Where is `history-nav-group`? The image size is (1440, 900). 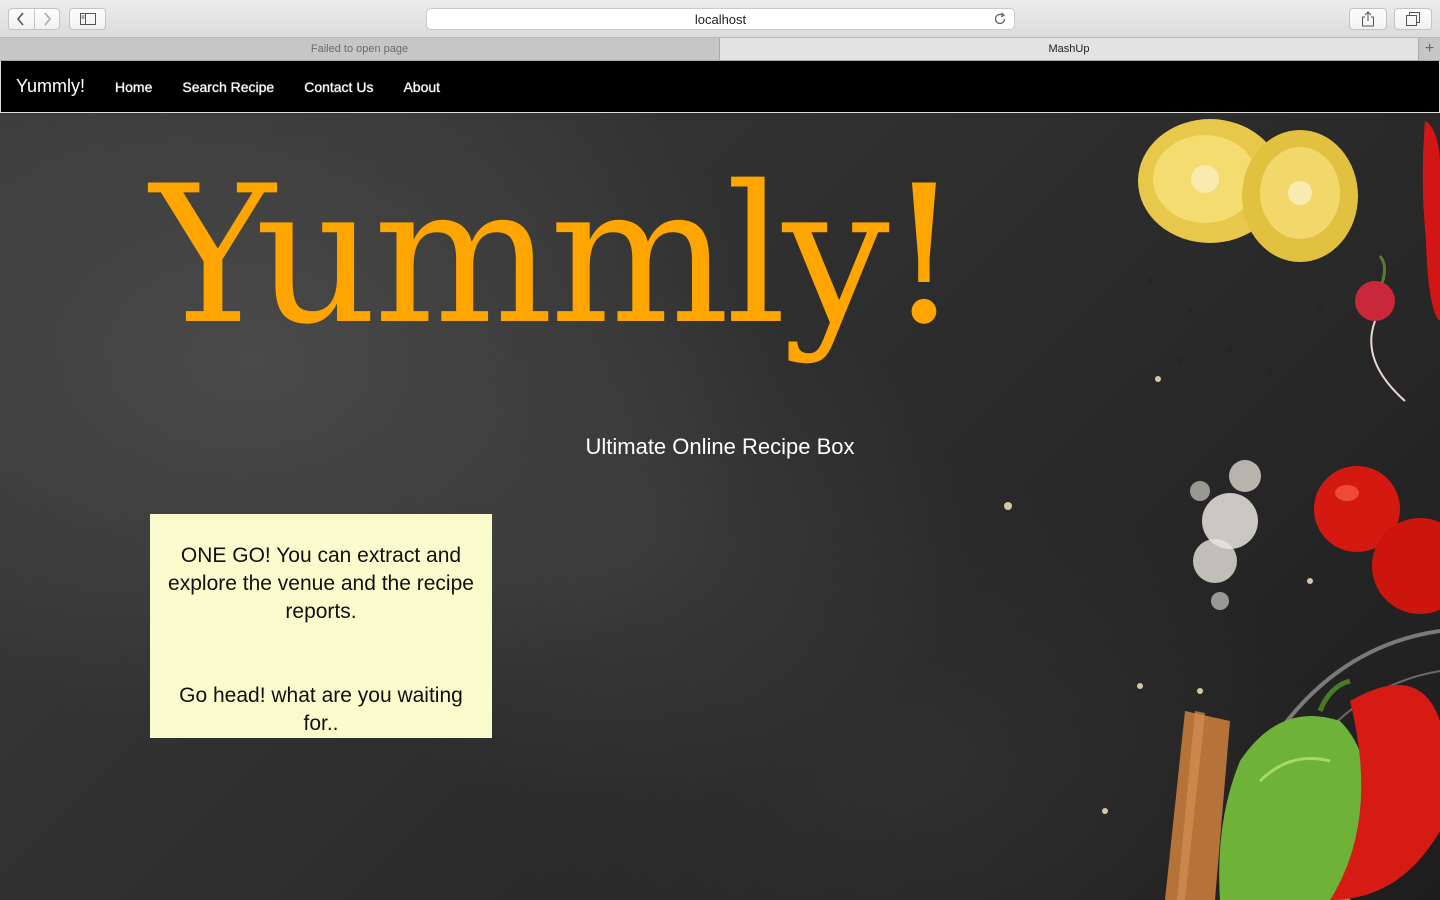
history-nav-group is located at coordinates (34, 19).